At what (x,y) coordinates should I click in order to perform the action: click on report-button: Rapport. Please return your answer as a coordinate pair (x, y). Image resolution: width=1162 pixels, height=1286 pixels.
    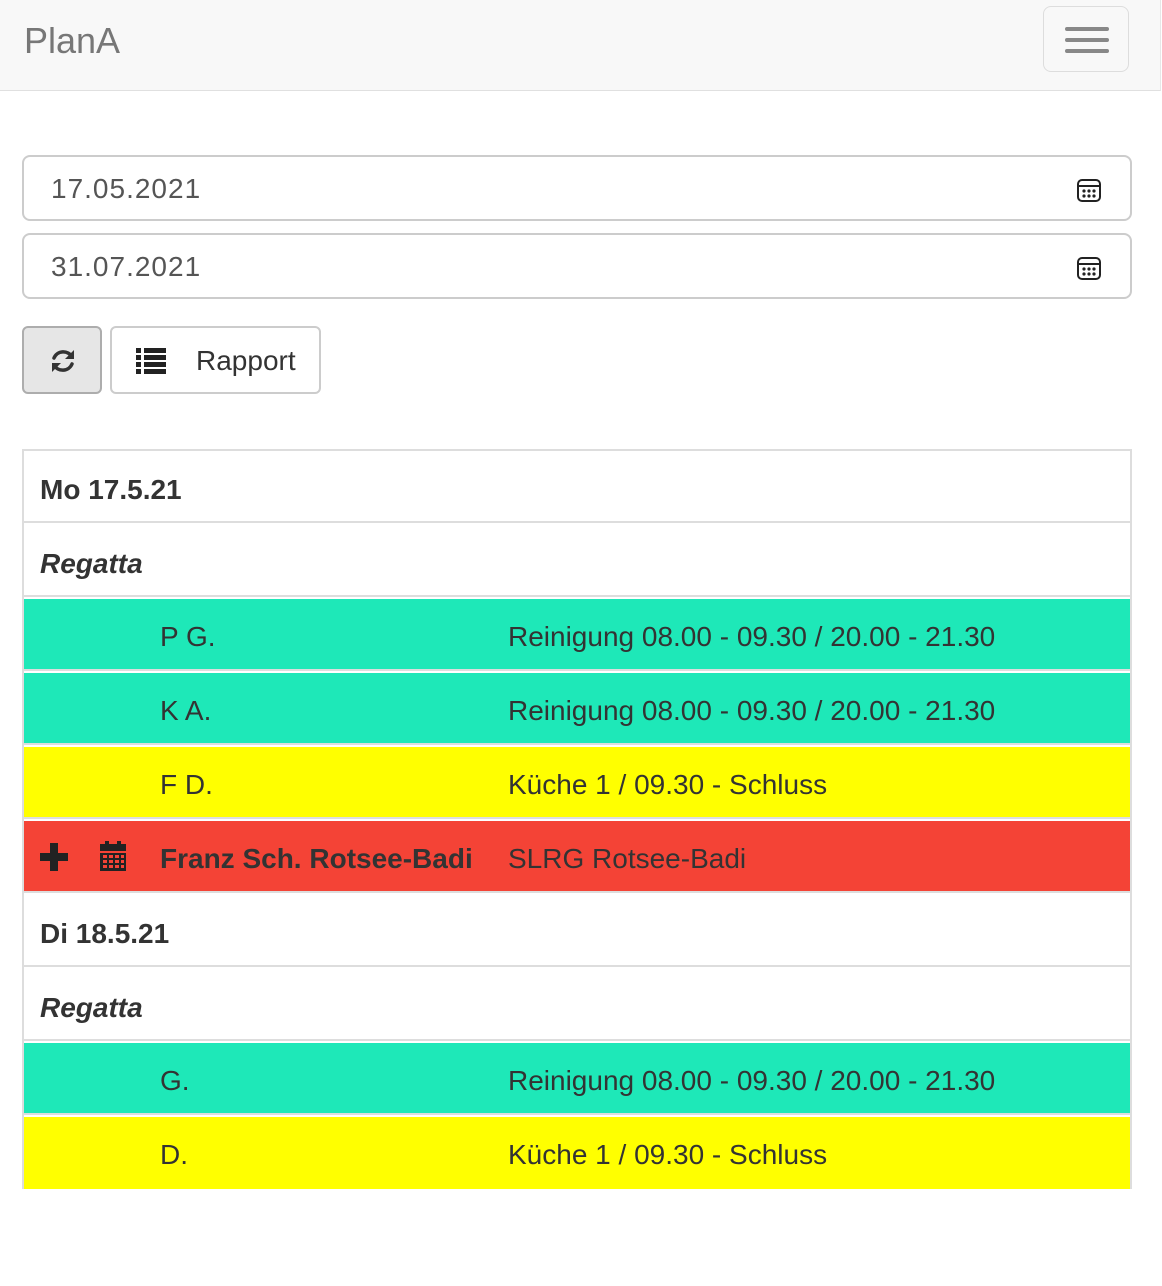
    Looking at the image, I should click on (215, 360).